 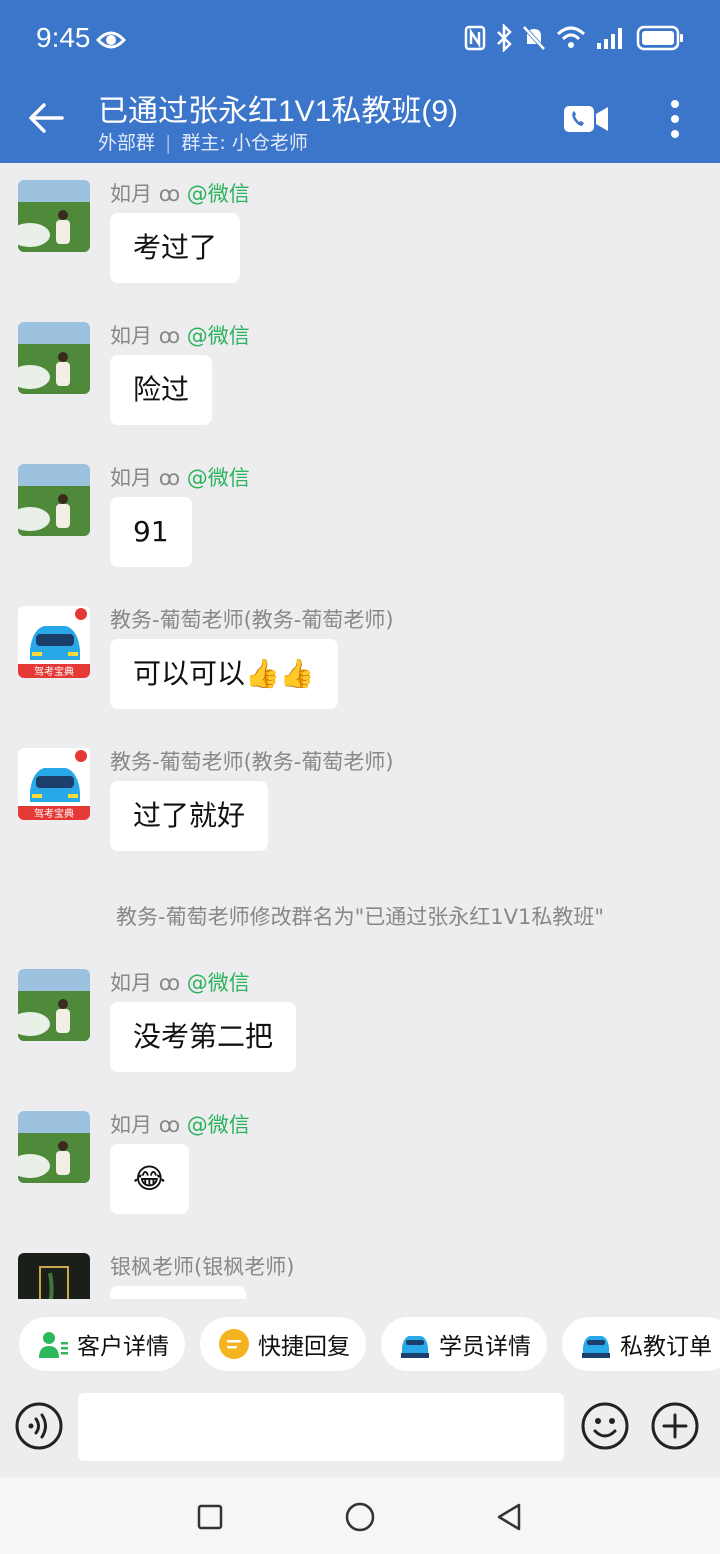 What do you see at coordinates (63, 37) in the screenshot?
I see `status-time: 9:45` at bounding box center [63, 37].